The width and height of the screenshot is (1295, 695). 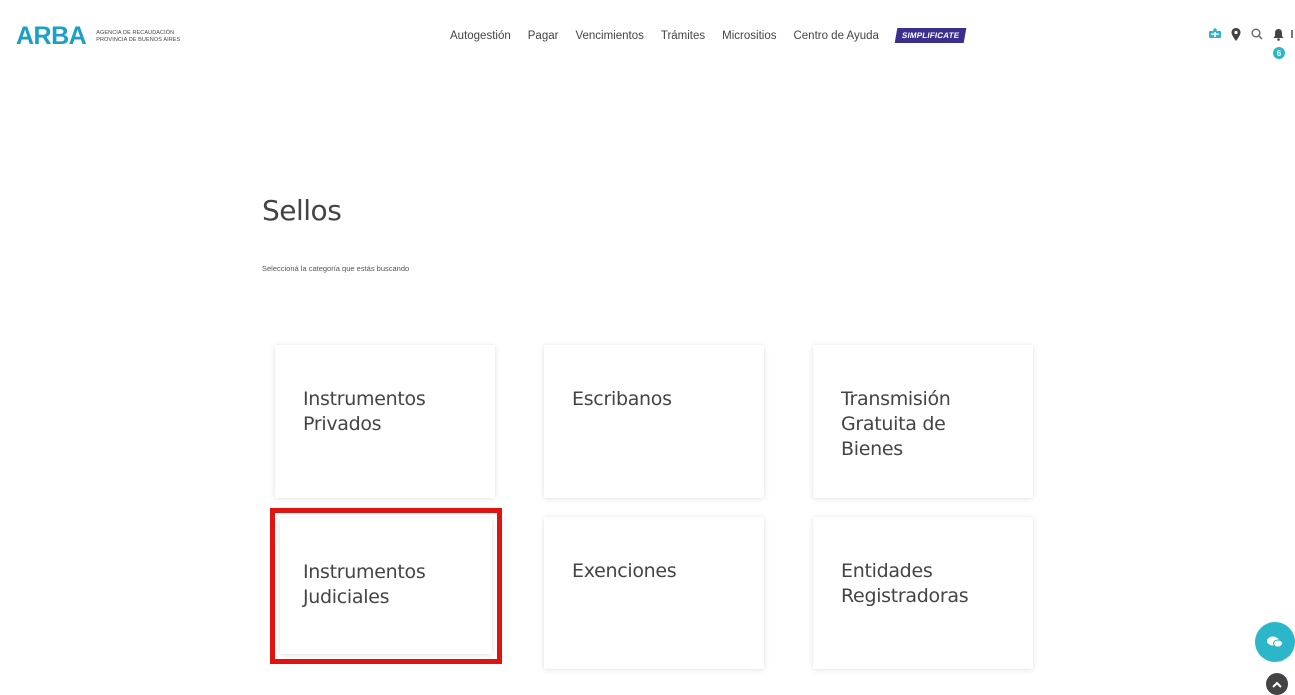 What do you see at coordinates (1292, 34) in the screenshot?
I see `overflow-edge` at bounding box center [1292, 34].